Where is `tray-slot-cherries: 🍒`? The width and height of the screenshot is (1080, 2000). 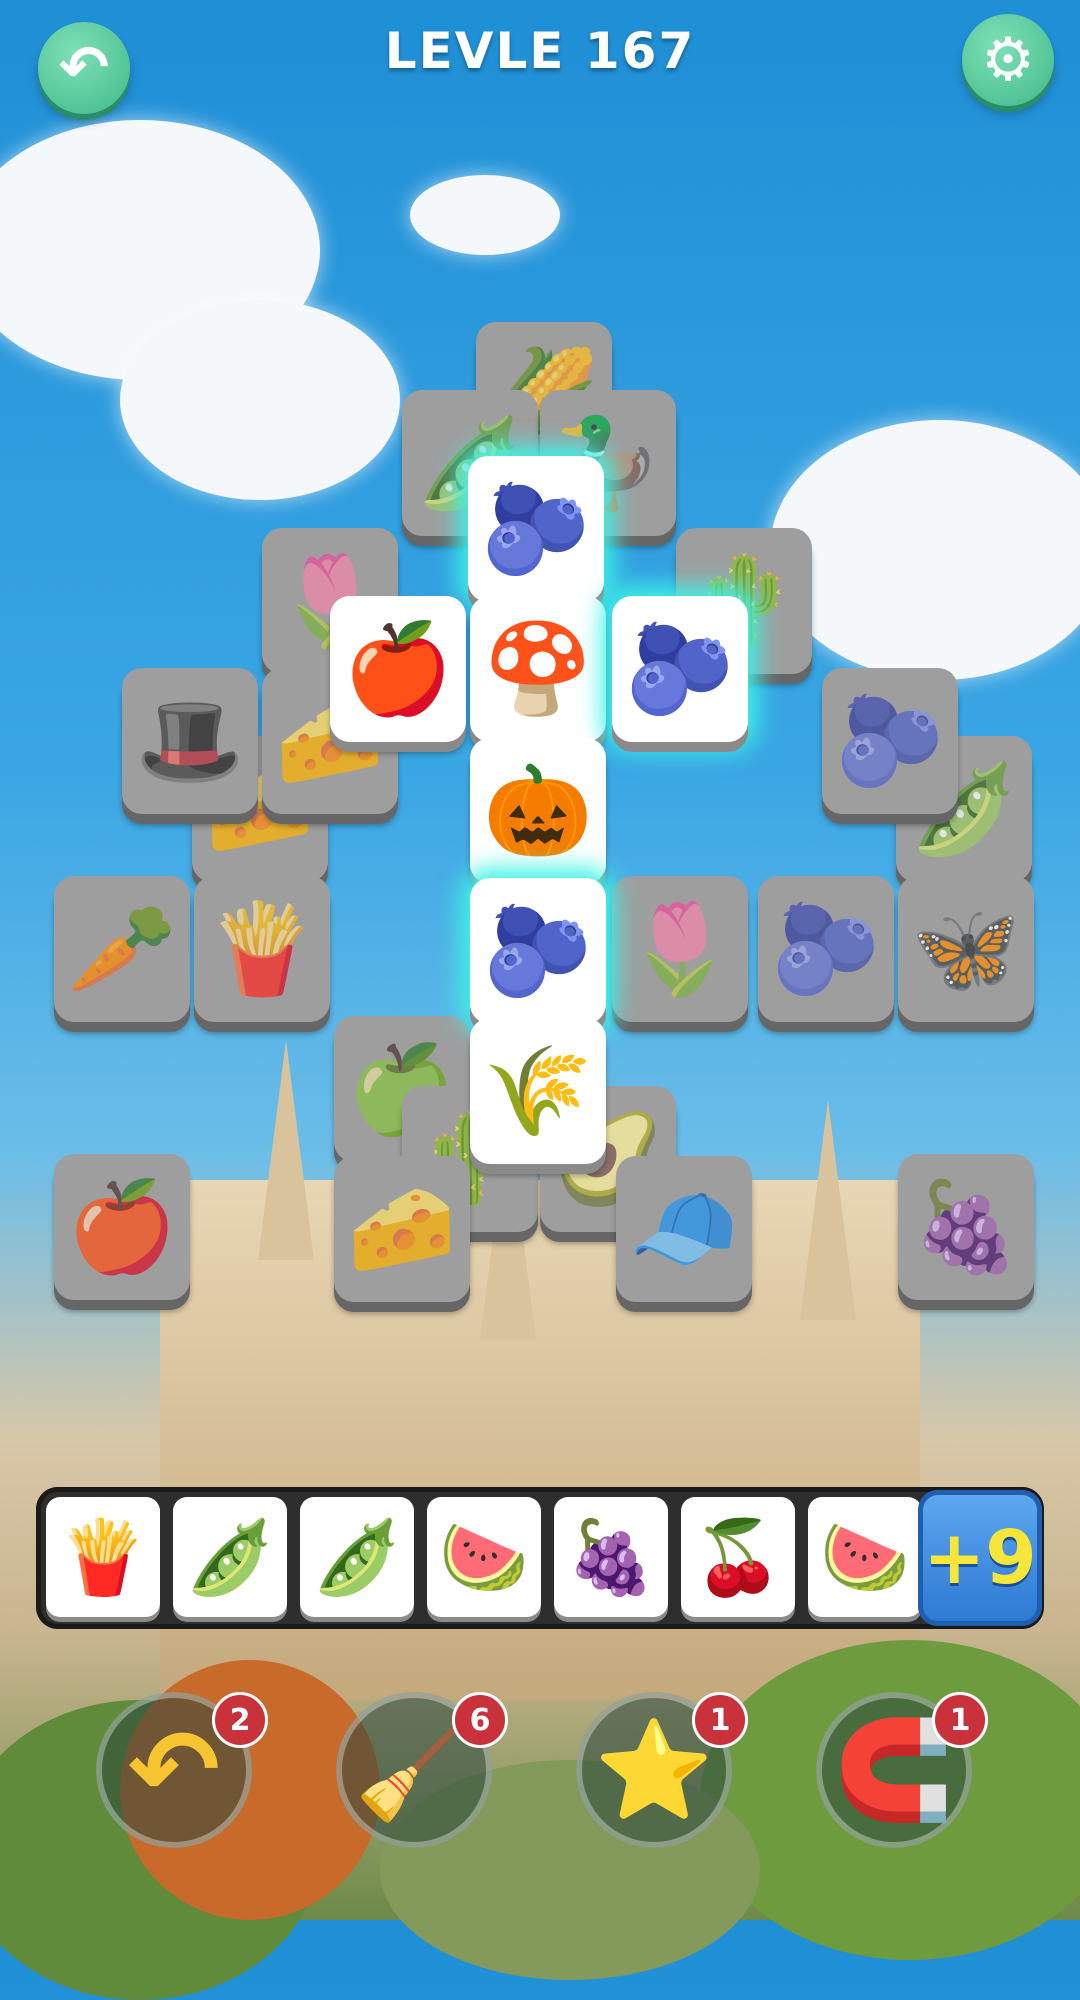 tray-slot-cherries: 🍒 is located at coordinates (738, 1557).